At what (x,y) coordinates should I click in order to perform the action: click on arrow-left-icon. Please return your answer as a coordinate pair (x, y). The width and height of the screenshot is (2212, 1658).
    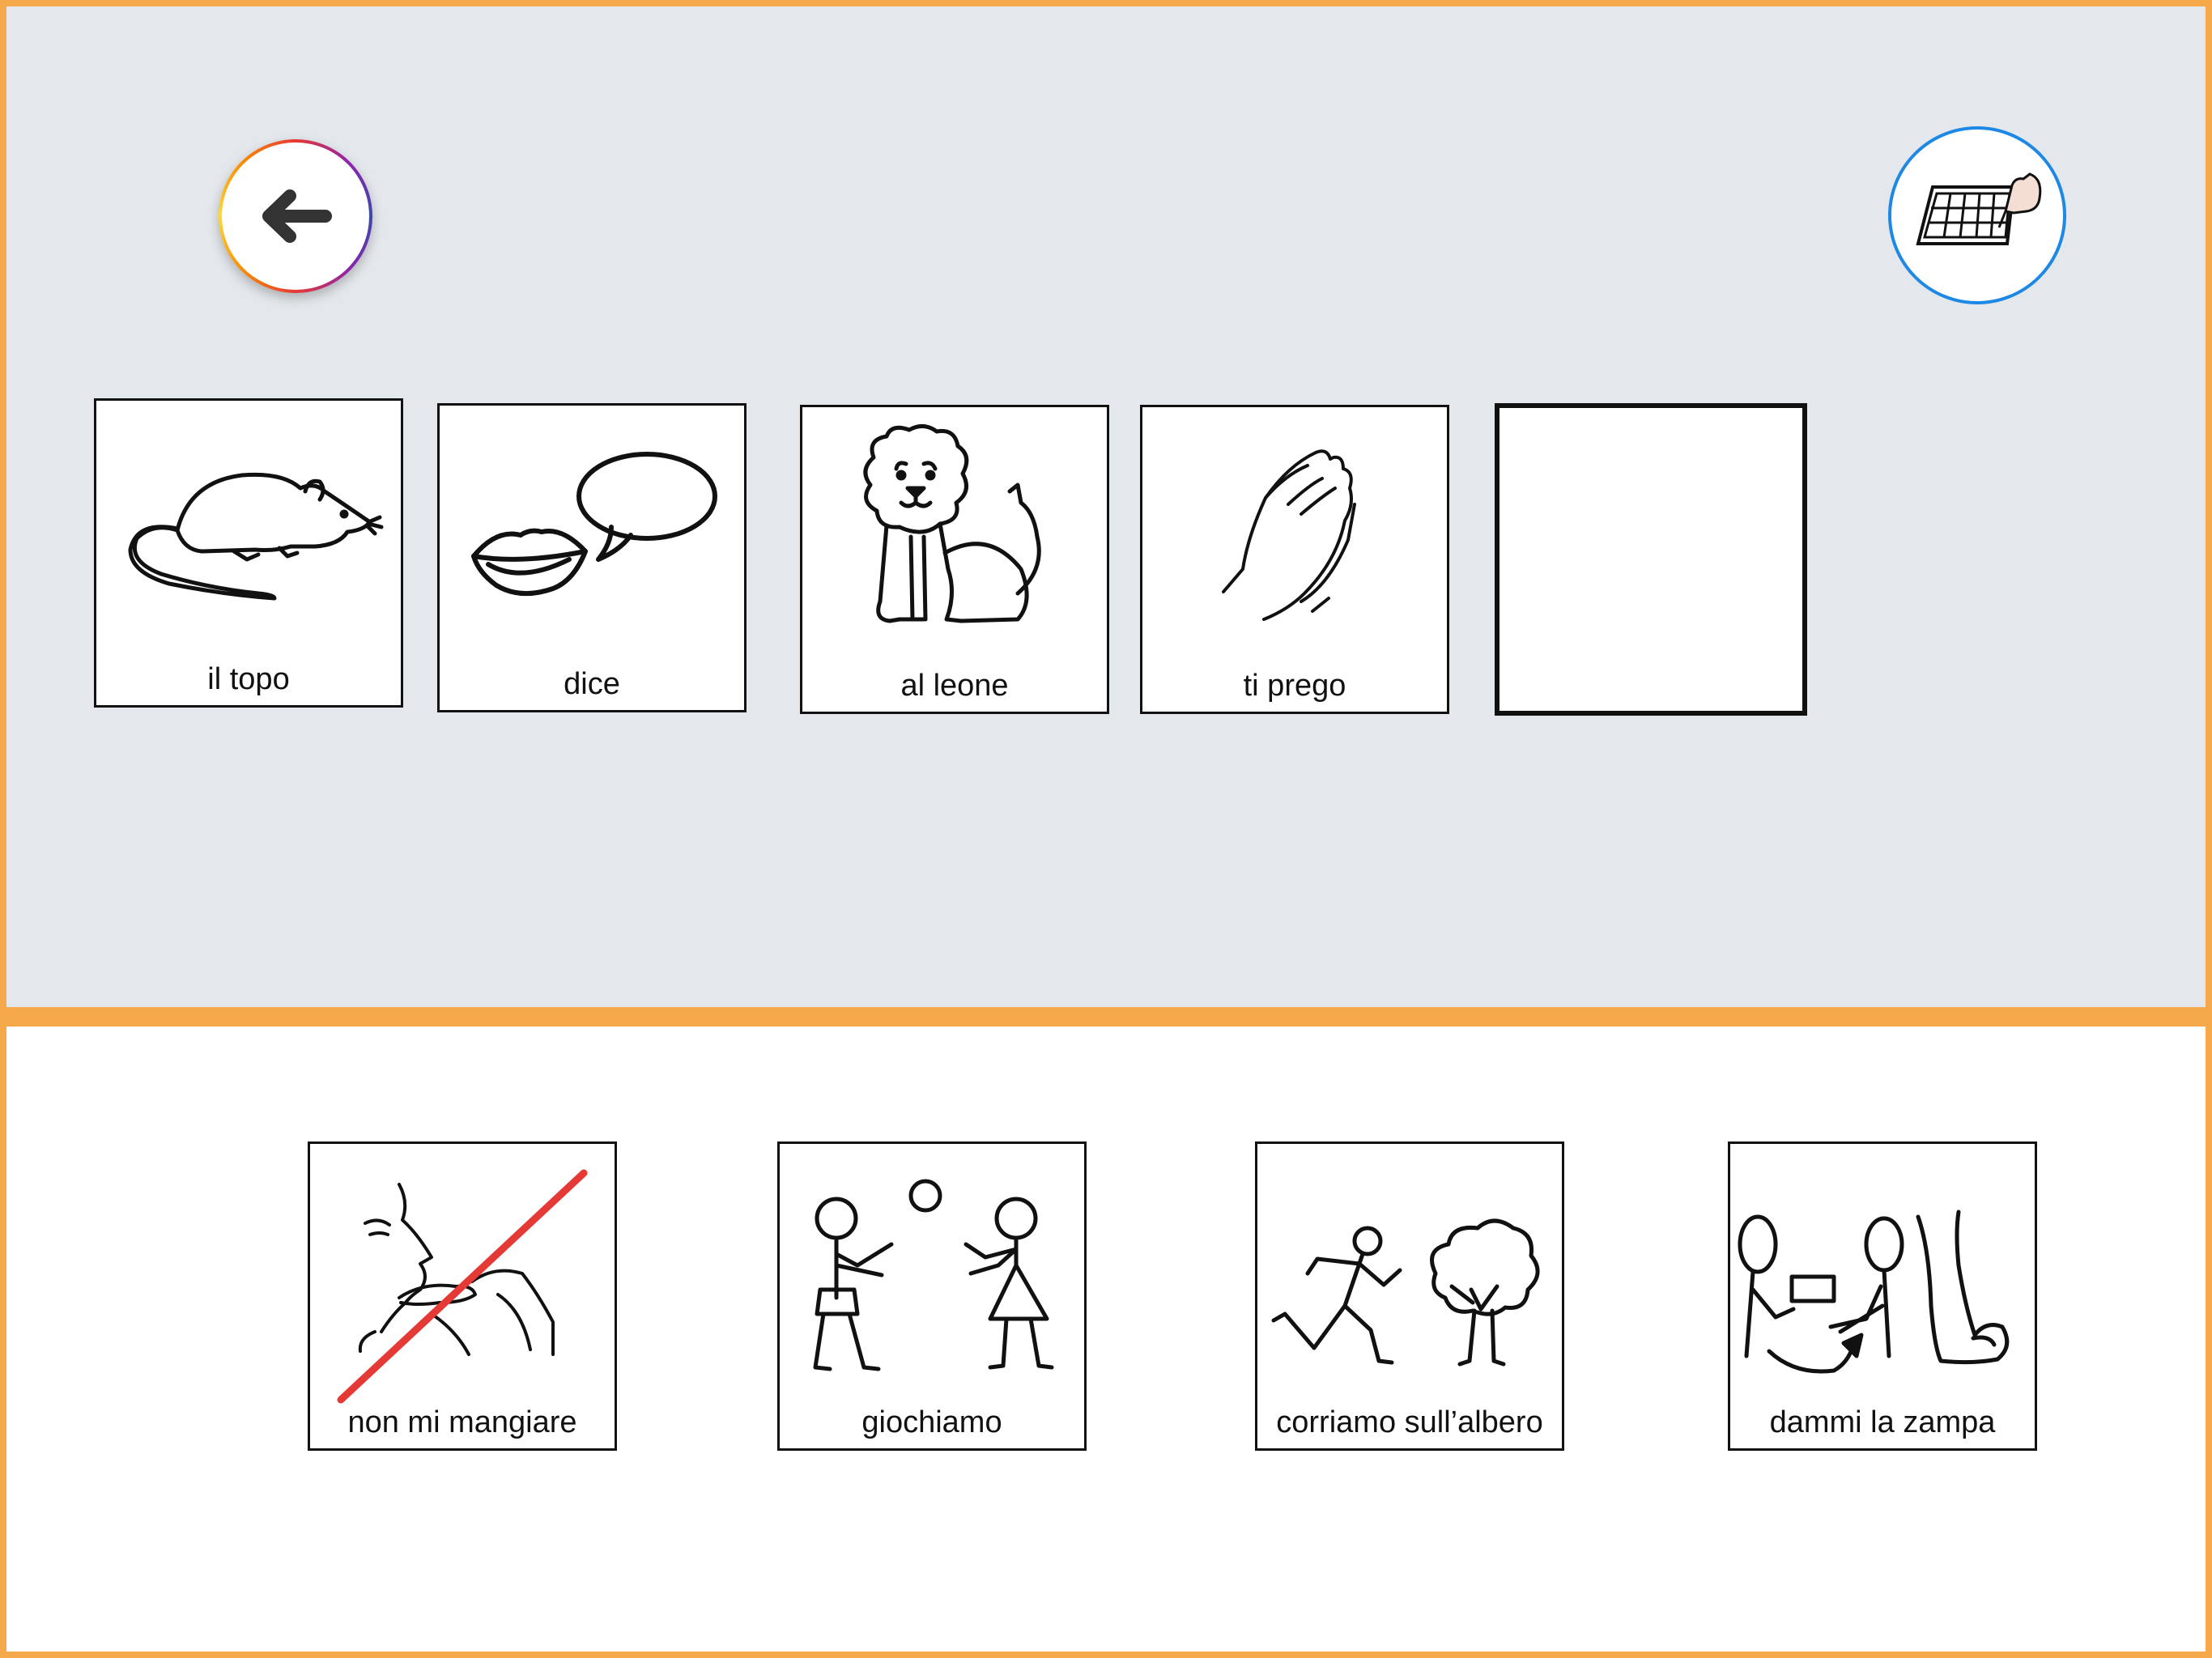
    Looking at the image, I should click on (297, 216).